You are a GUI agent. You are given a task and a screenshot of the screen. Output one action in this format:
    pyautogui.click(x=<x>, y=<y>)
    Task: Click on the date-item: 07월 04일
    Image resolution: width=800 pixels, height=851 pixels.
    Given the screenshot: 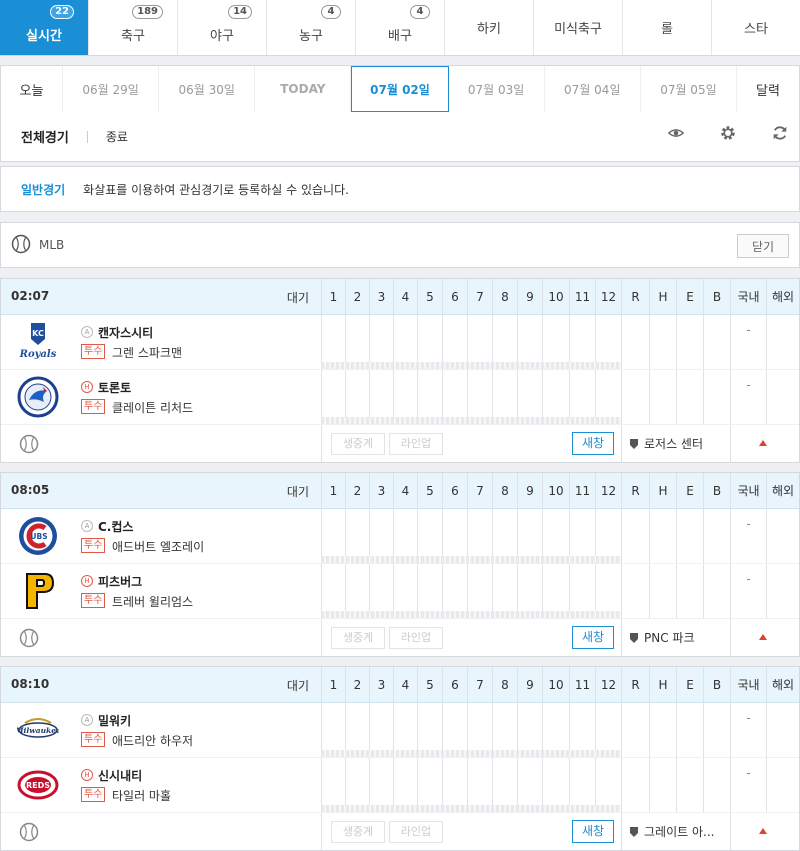 What is the action you would take?
    pyautogui.click(x=593, y=89)
    